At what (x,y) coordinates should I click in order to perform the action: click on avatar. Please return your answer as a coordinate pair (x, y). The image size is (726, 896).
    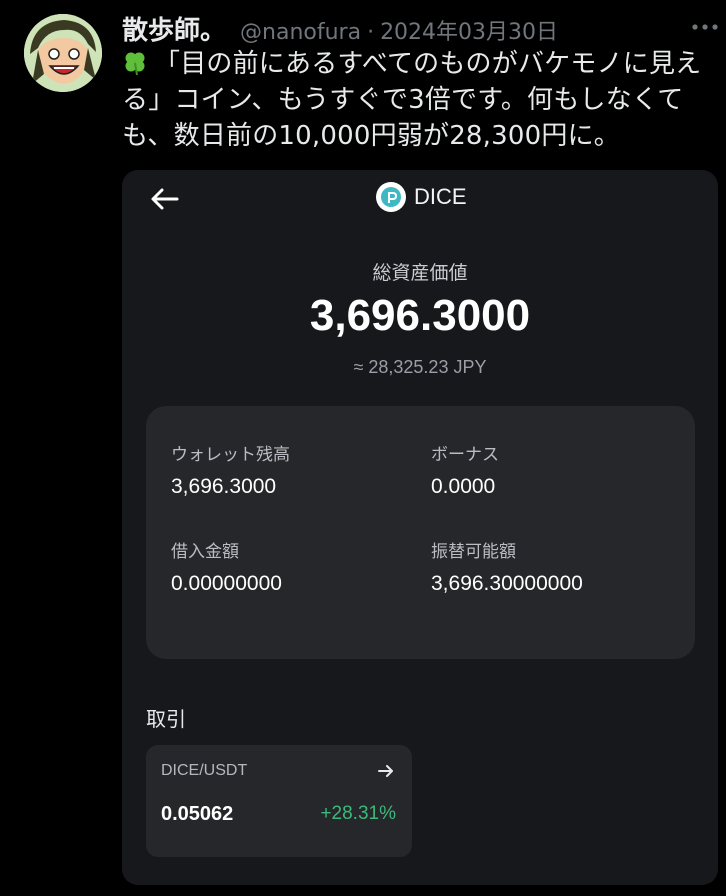
    Looking at the image, I should click on (63, 53).